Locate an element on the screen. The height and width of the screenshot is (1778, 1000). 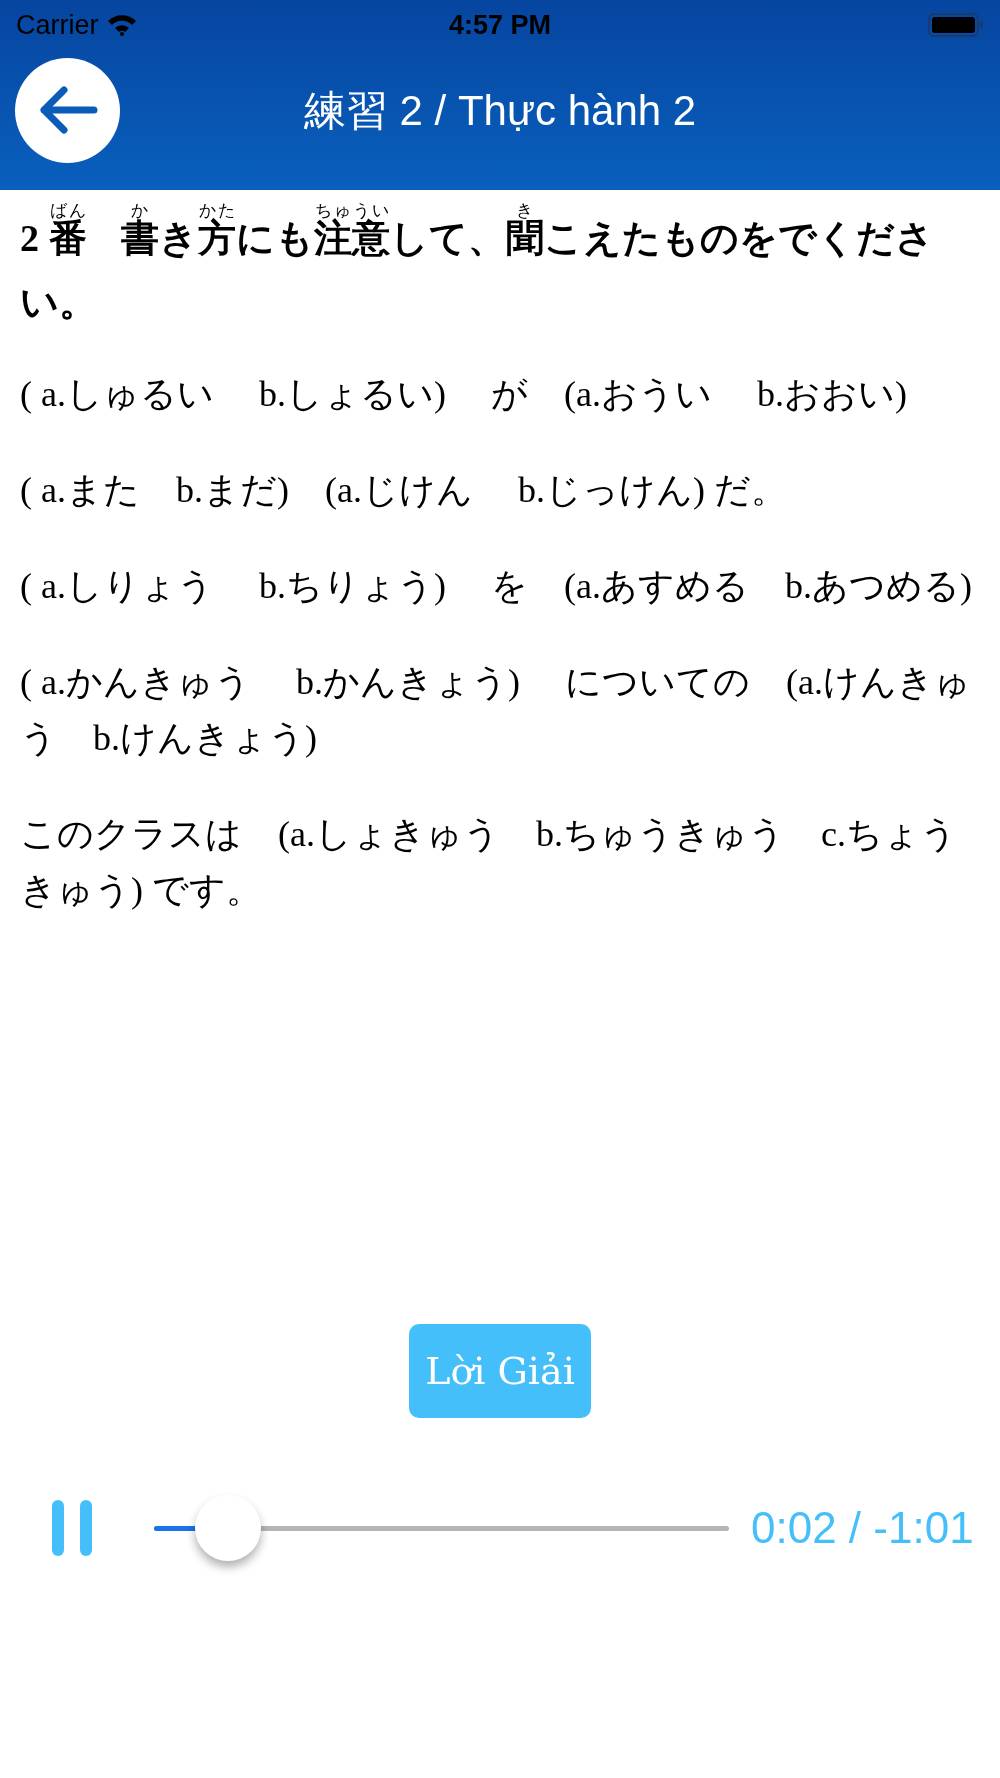
answer-line: ( a.かんきゅう b.かんきょう) についての (a.けんきゅう b.けんきょう) is located at coordinates (496, 710).